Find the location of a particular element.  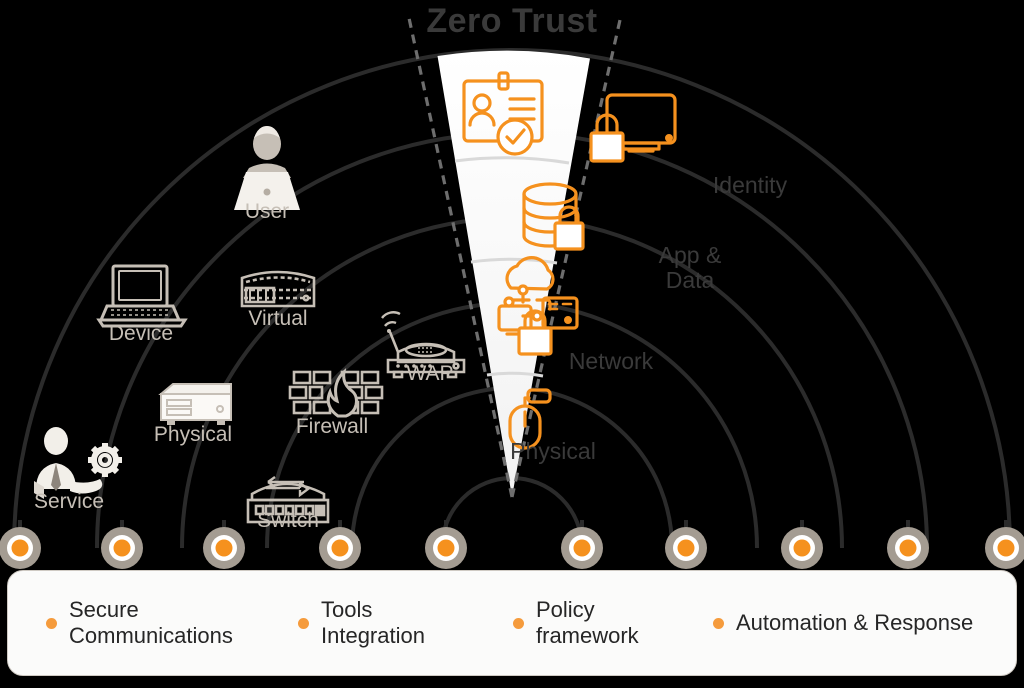

monitor-lock-icon is located at coordinates (633, 128).